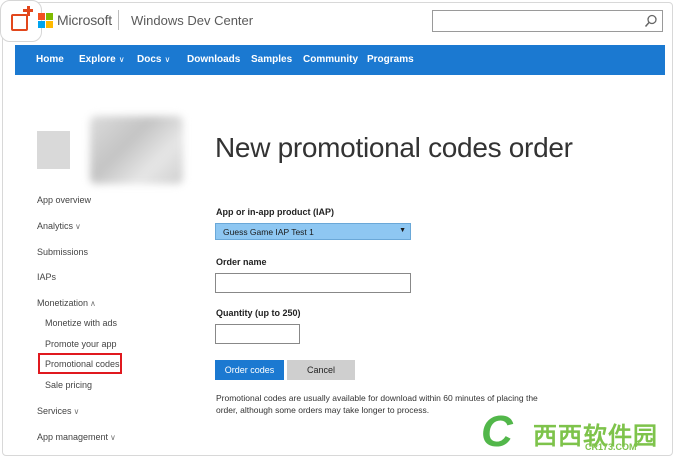 The height and width of the screenshot is (458, 675). Describe the element at coordinates (268, 232) in the screenshot. I see `product-select-value: Guess Game IAP Test 1` at that location.